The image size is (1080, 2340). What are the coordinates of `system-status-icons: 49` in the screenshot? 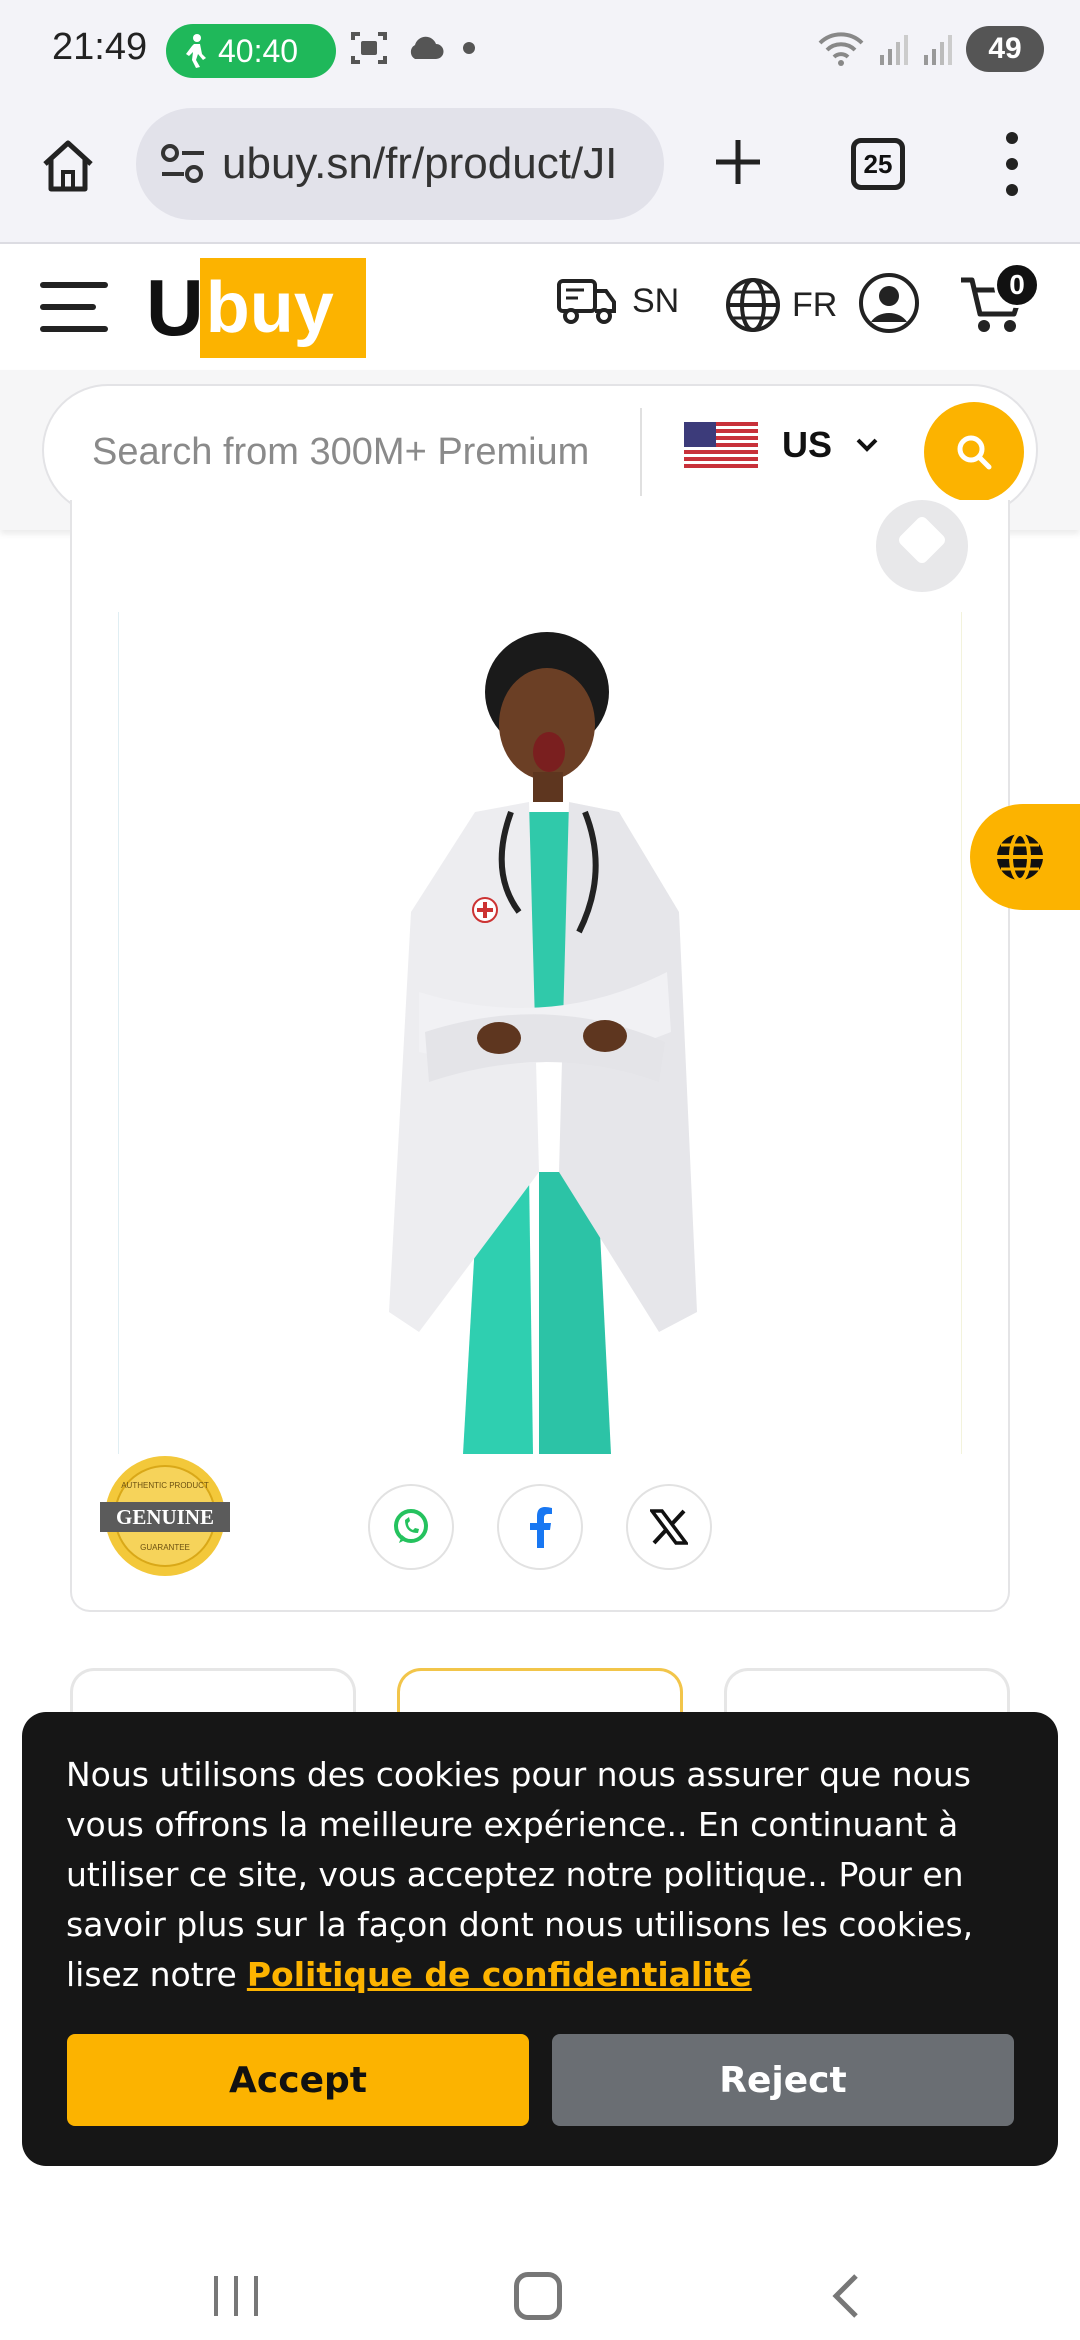 It's located at (931, 49).